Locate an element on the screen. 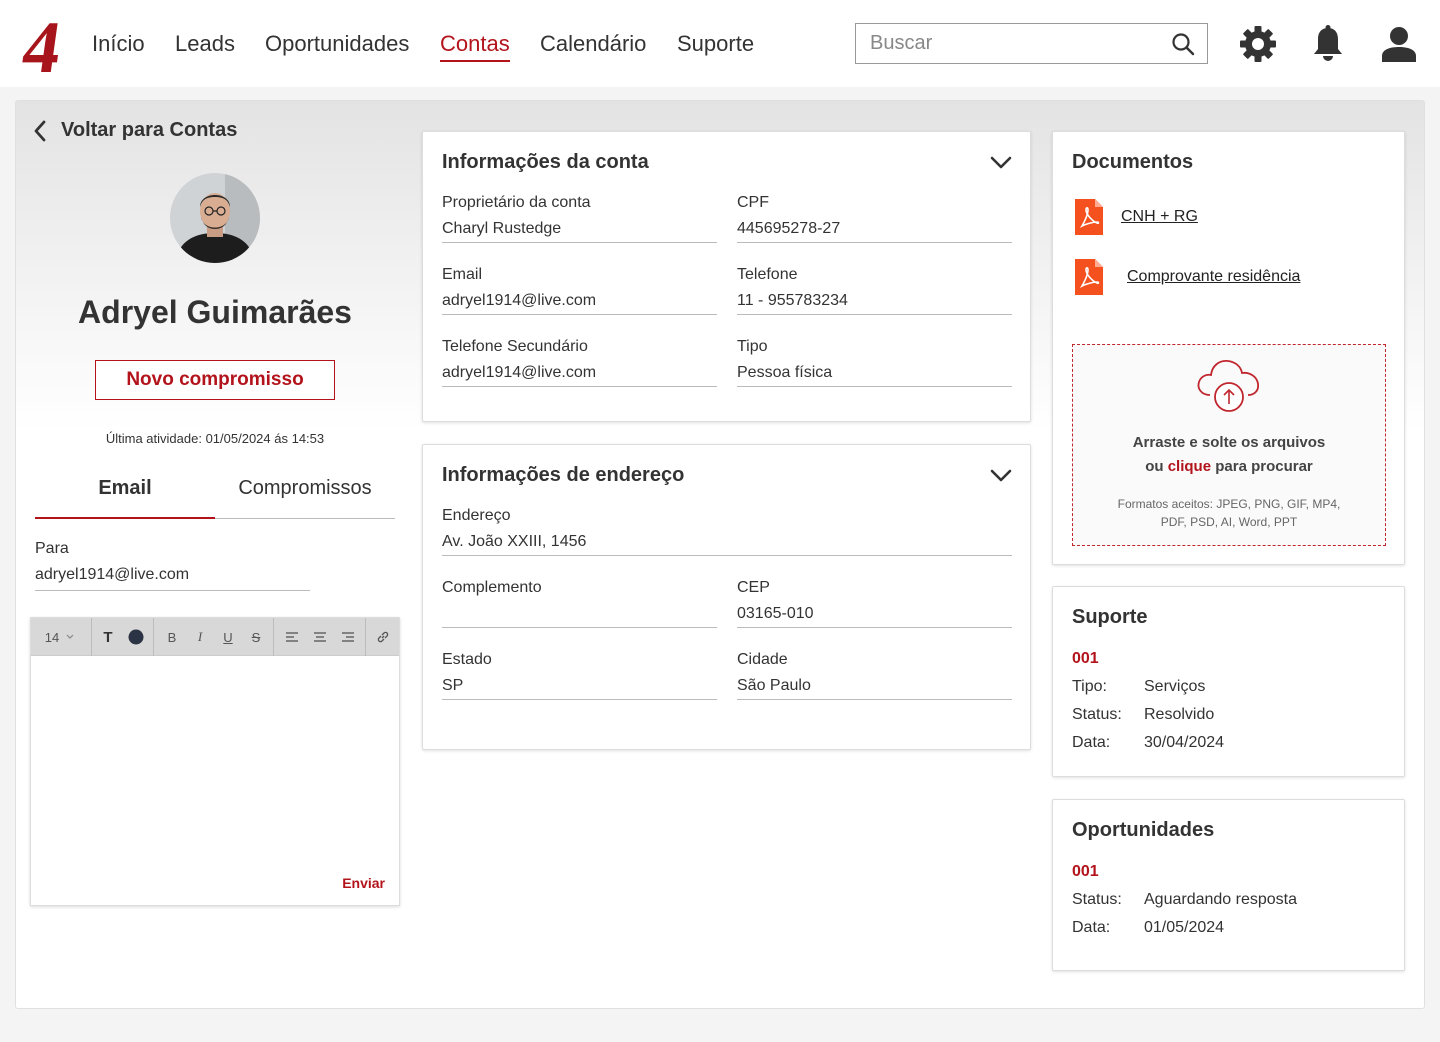 The image size is (1440, 1042). opportunities-title: Oportunidades is located at coordinates (1143, 830).